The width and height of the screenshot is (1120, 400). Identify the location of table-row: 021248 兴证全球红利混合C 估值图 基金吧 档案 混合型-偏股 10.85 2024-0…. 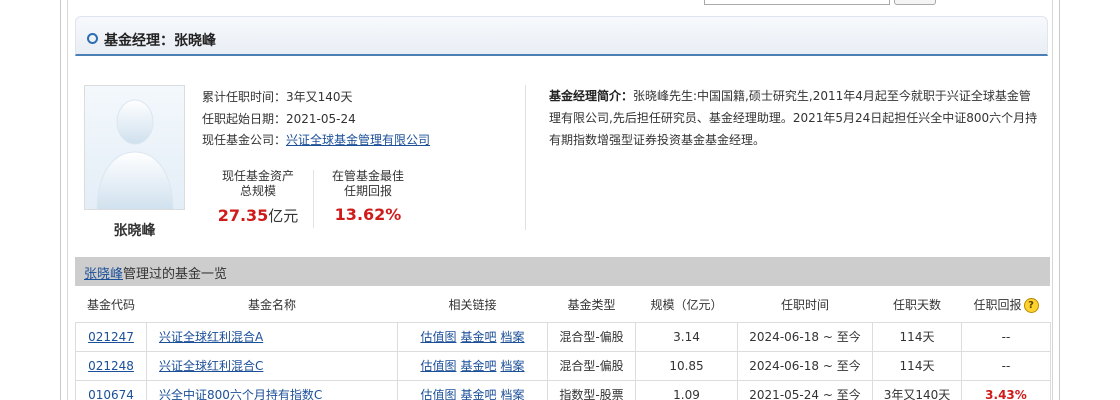
(563, 365).